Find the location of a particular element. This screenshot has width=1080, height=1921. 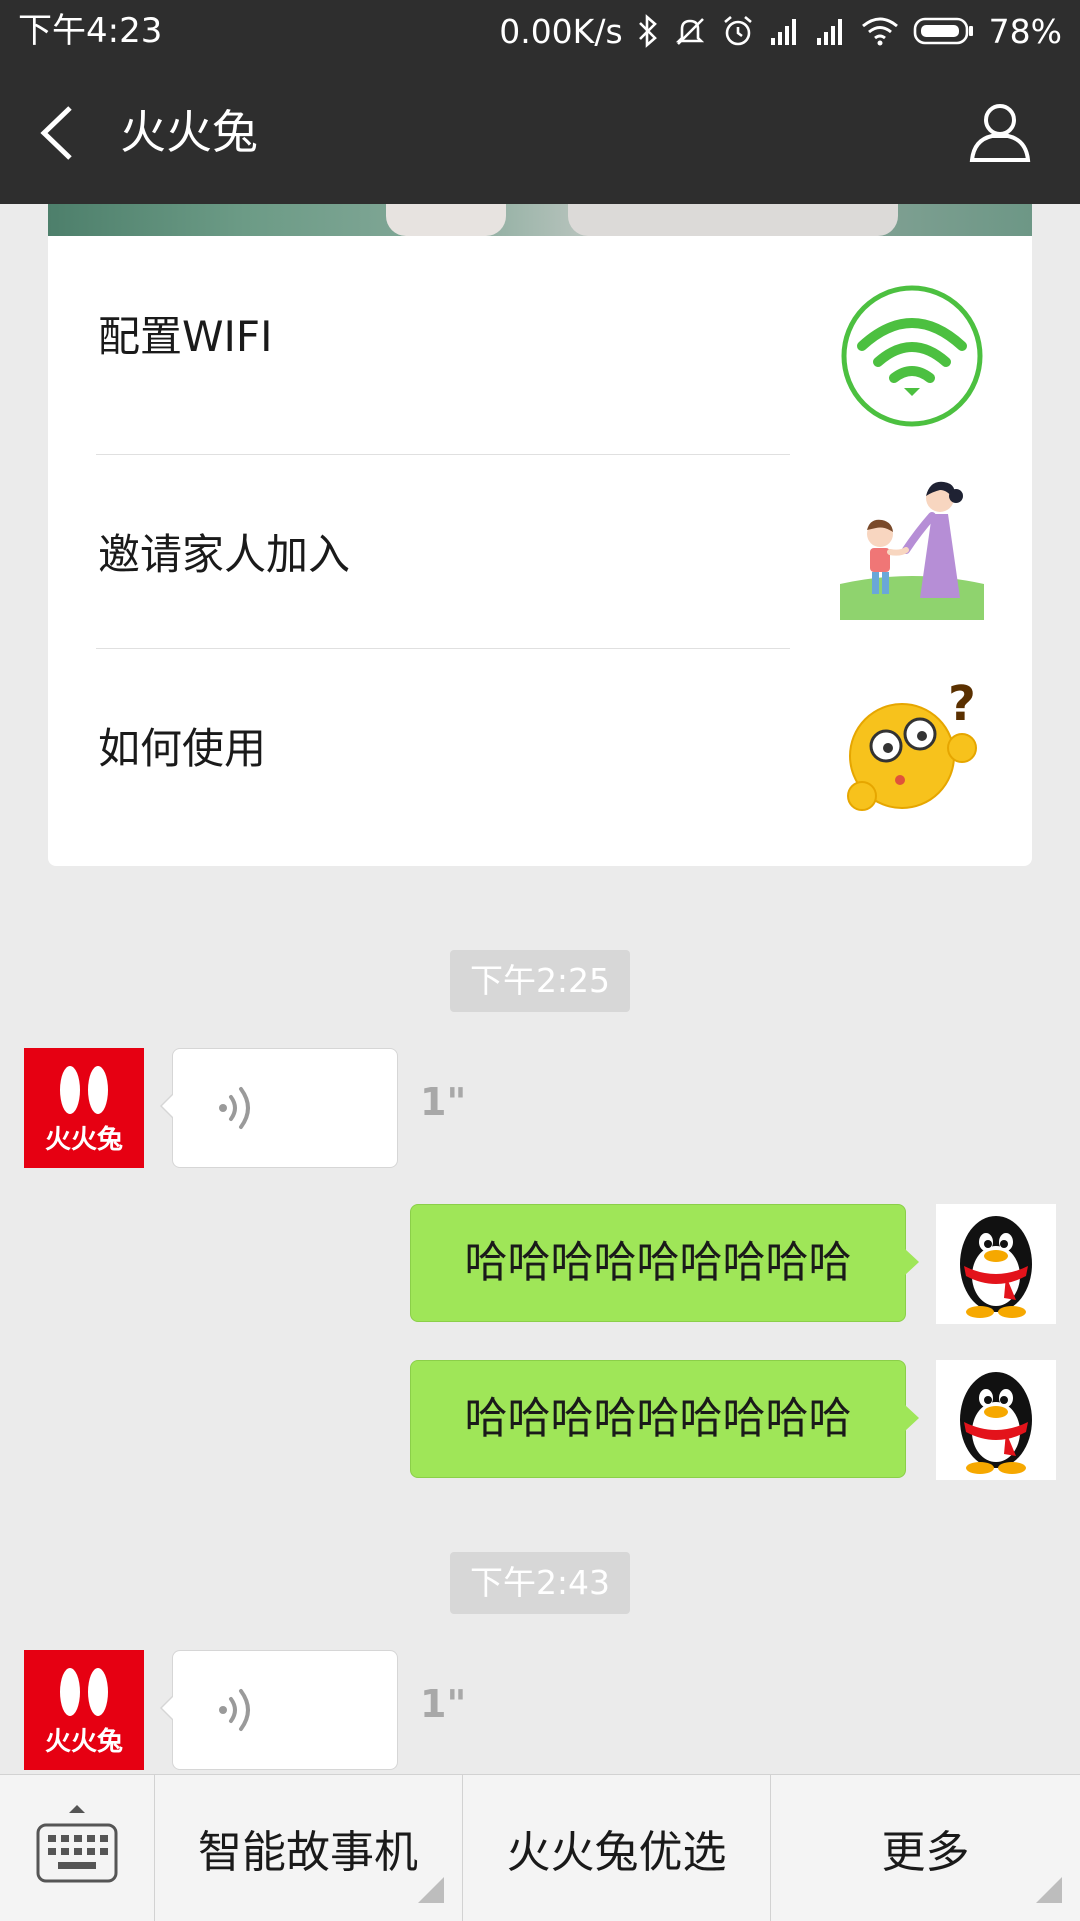

chevron-left-icon is located at coordinates (59, 133).